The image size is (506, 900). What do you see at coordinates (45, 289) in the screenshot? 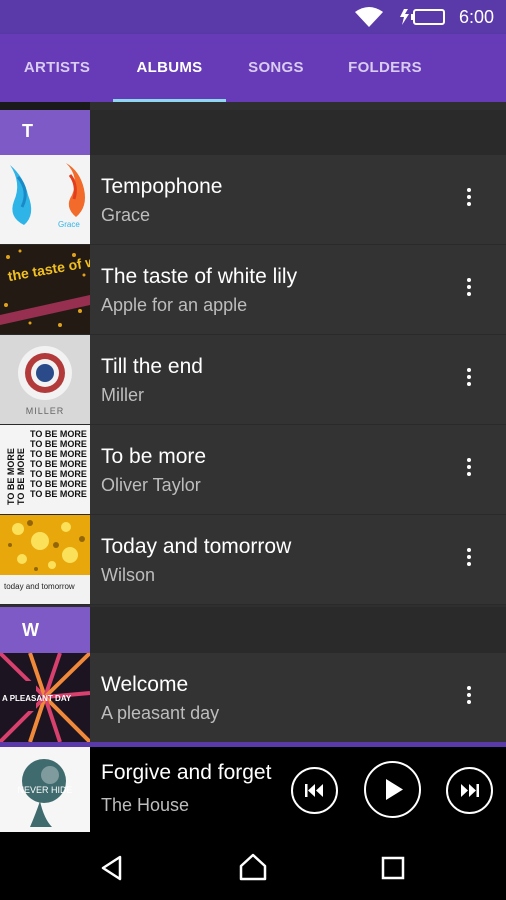
I see `album-art: the taste of white lily` at bounding box center [45, 289].